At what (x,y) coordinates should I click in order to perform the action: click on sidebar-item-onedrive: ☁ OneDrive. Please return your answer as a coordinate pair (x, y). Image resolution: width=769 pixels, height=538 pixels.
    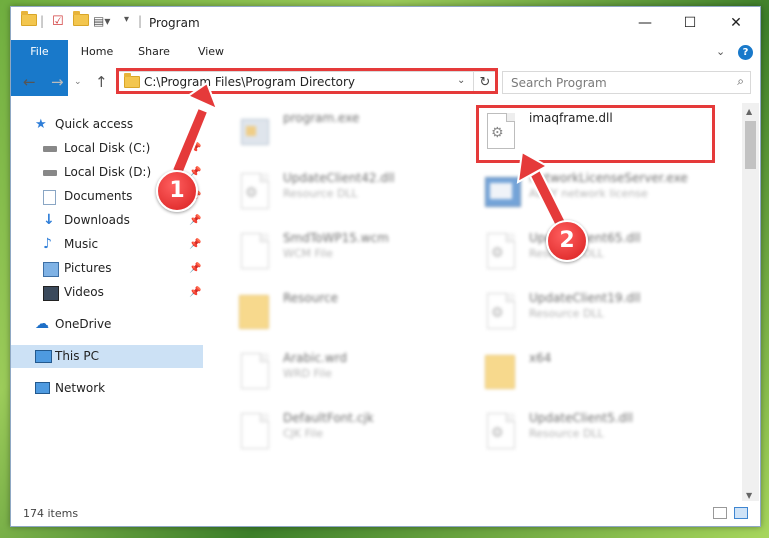
    Looking at the image, I should click on (107, 324).